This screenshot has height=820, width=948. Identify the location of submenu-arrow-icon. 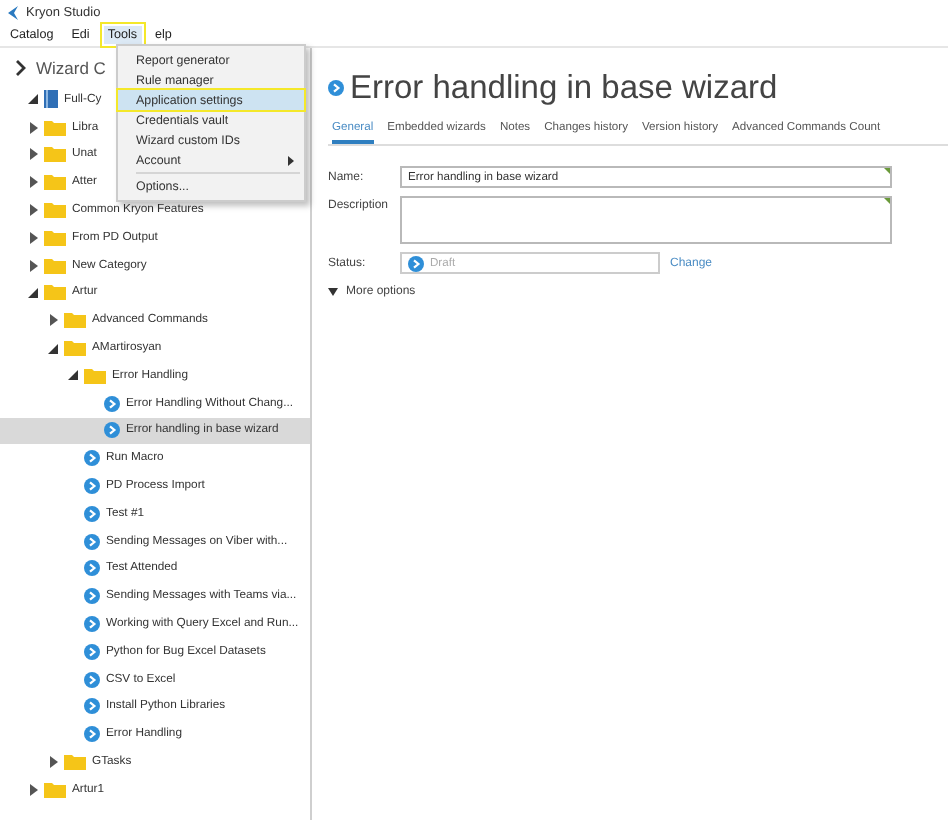
(291, 160).